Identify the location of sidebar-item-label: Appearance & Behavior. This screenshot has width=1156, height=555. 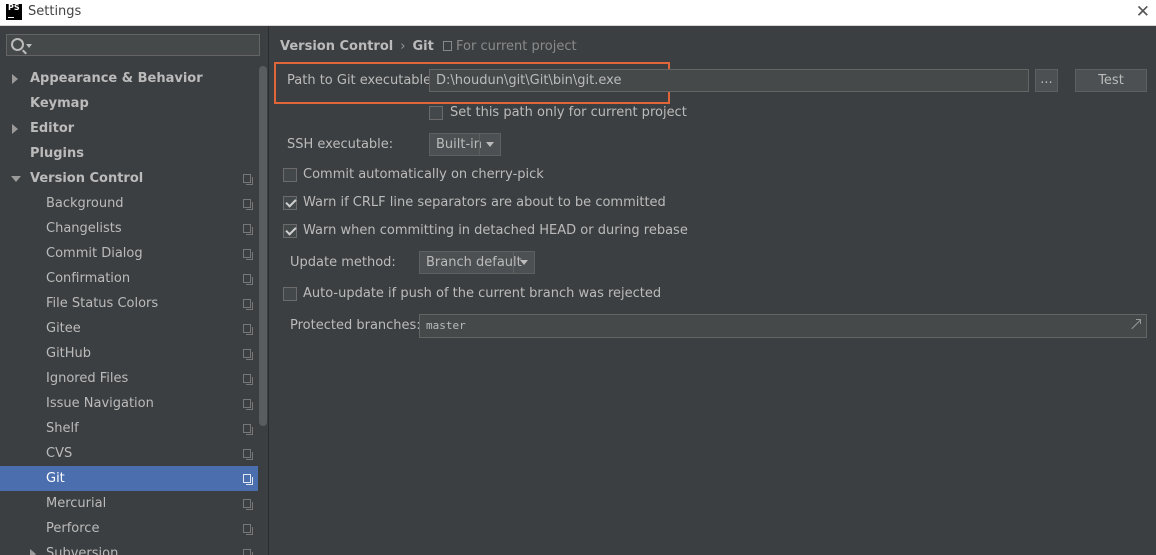
(116, 78).